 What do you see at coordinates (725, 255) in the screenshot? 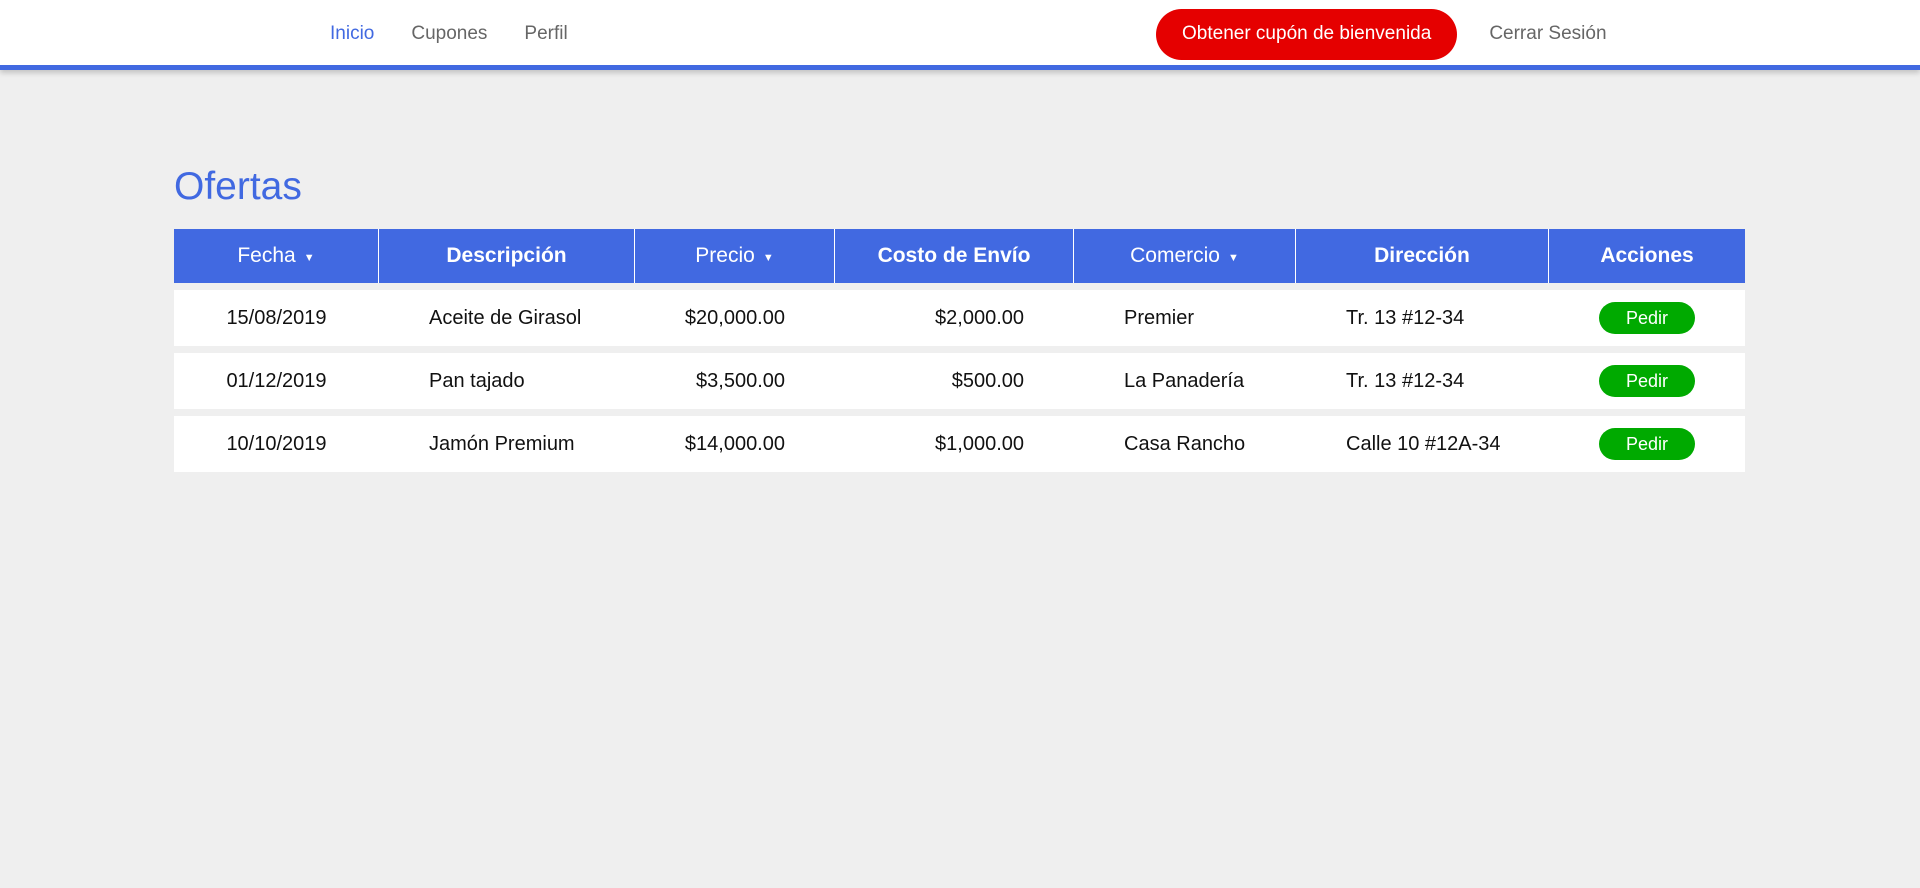
I see `column-header-label: Precio` at bounding box center [725, 255].